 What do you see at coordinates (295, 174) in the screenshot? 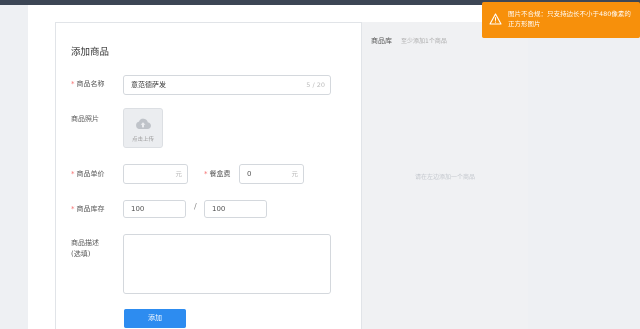
I see `meal-box-fee-unit: 元` at bounding box center [295, 174].